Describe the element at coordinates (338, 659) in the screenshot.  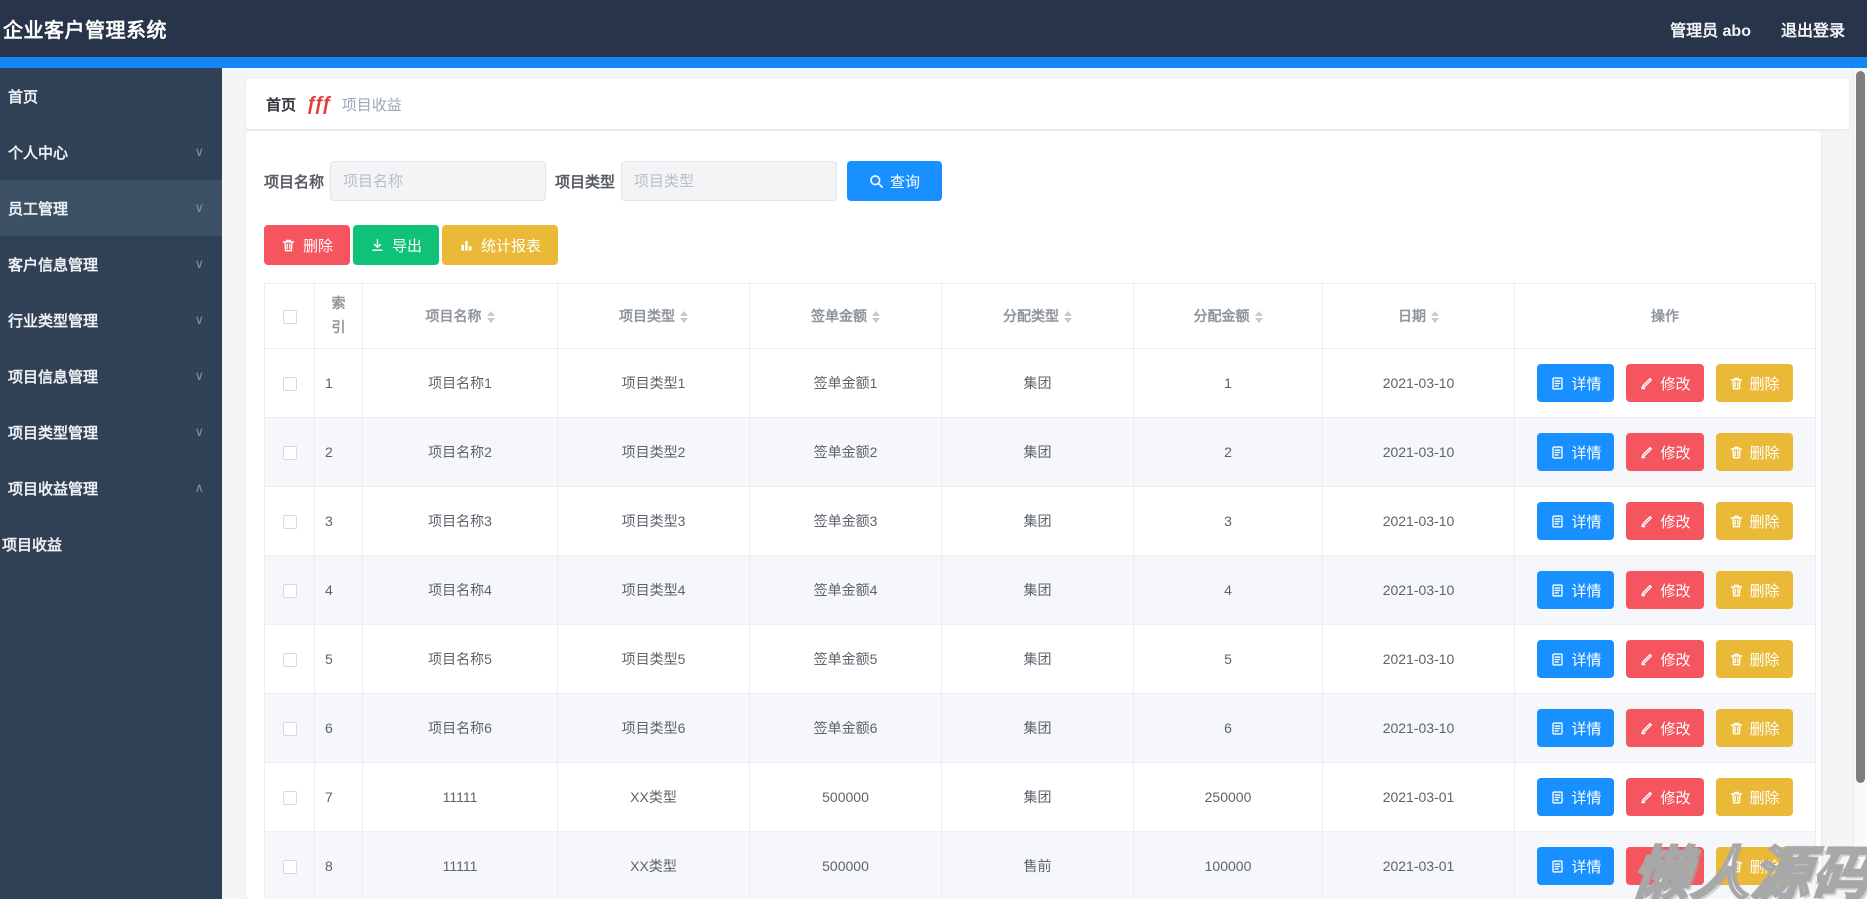
I see `cell-index: 5` at that location.